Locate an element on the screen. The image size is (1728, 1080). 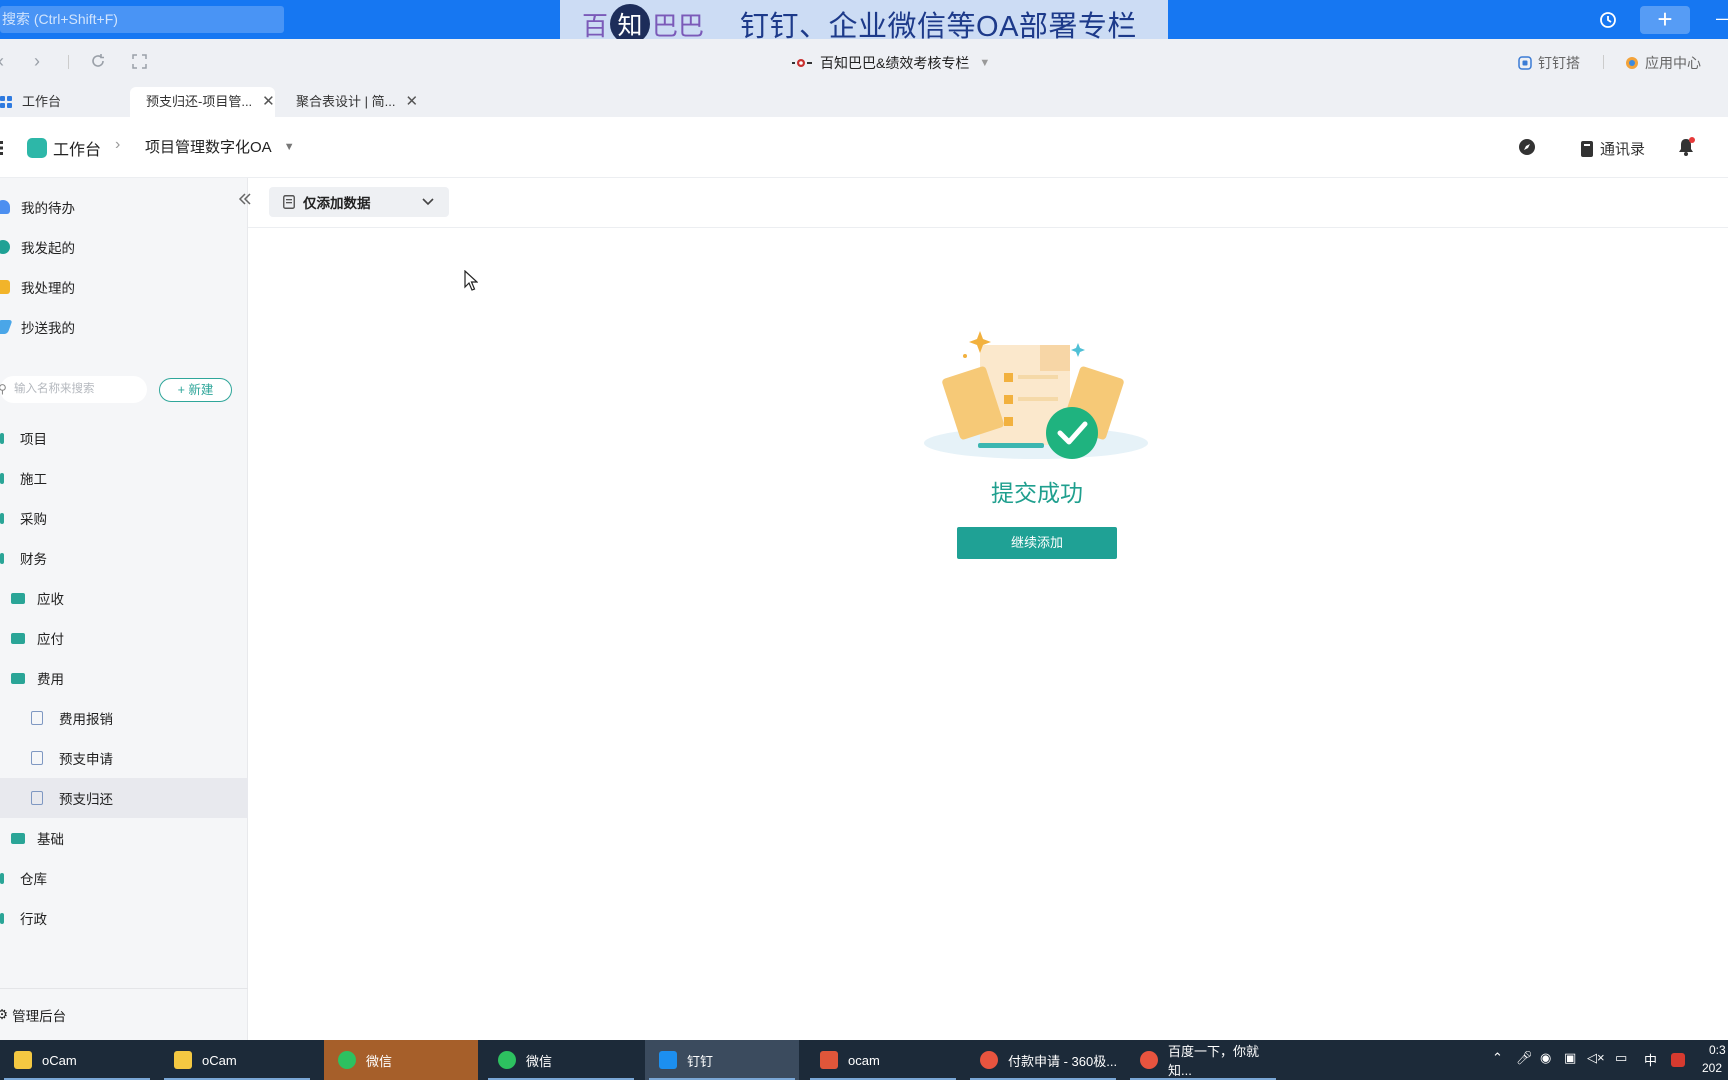
tree-item-advance-return: 预支归还 is located at coordinates (124, 798).